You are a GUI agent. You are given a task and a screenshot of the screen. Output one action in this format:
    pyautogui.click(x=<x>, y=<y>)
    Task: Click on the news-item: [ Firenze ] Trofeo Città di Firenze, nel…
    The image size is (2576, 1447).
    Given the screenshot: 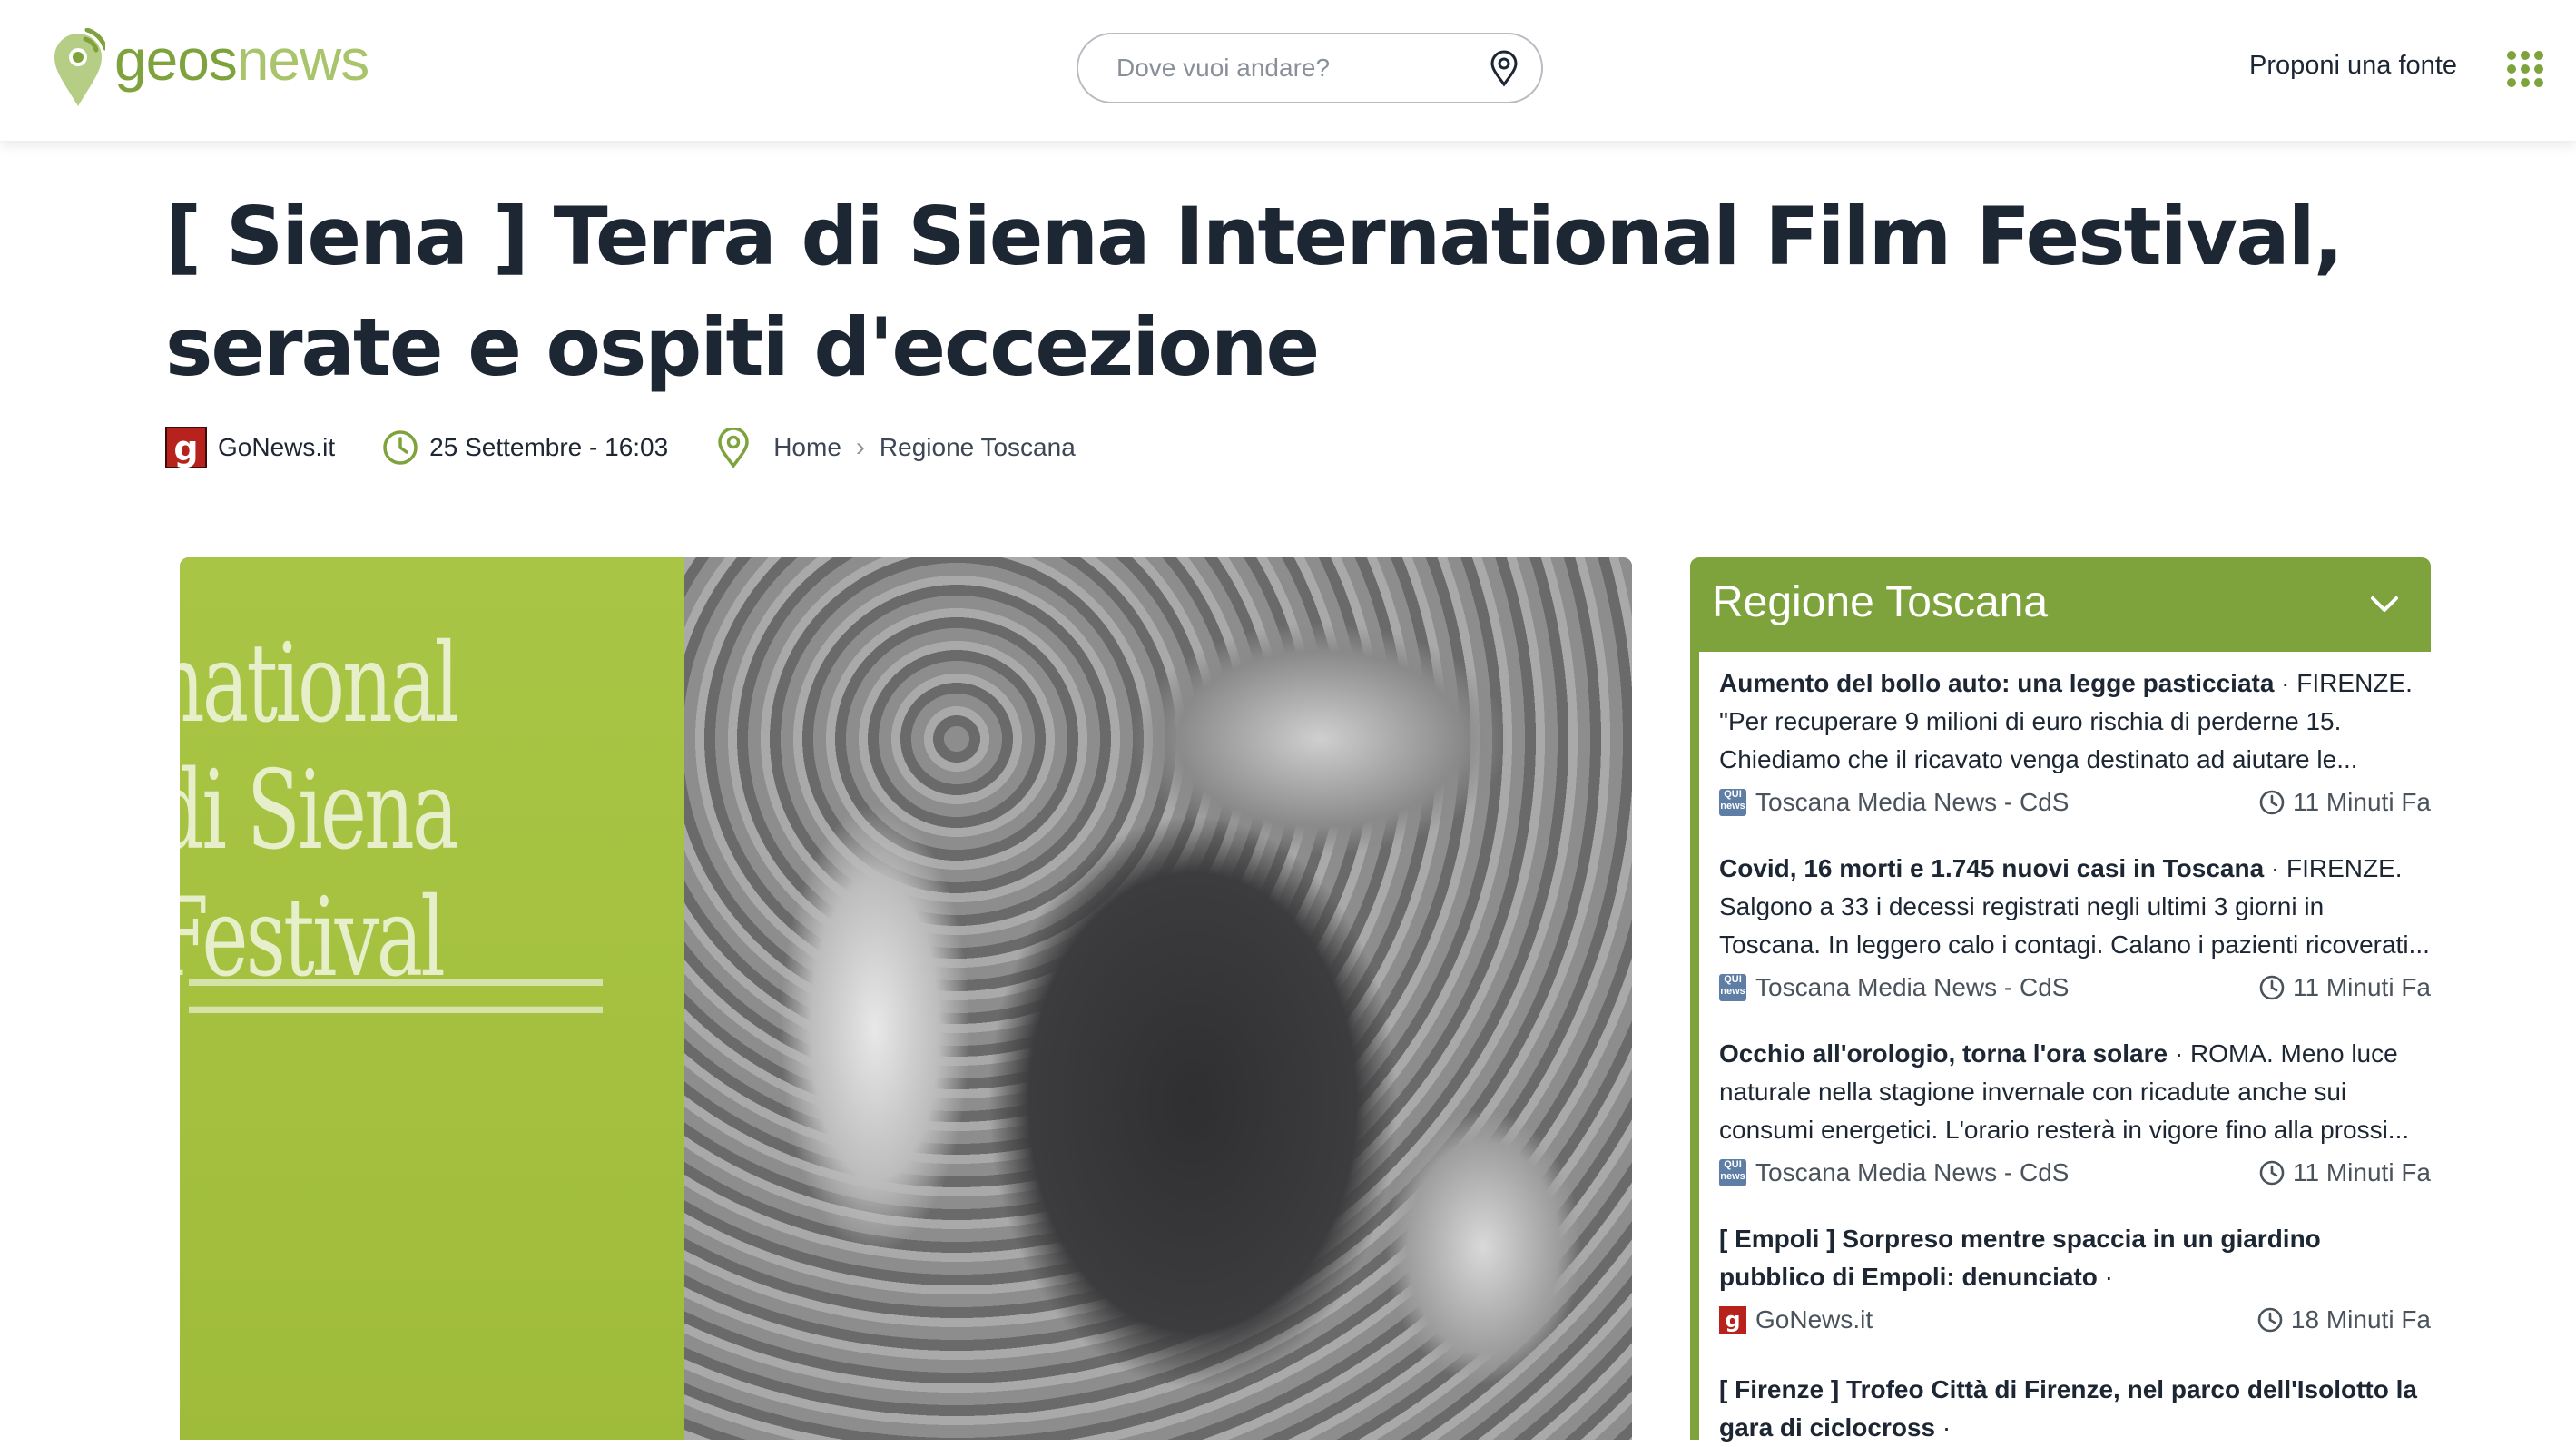 What is the action you would take?
    pyautogui.click(x=2075, y=1409)
    